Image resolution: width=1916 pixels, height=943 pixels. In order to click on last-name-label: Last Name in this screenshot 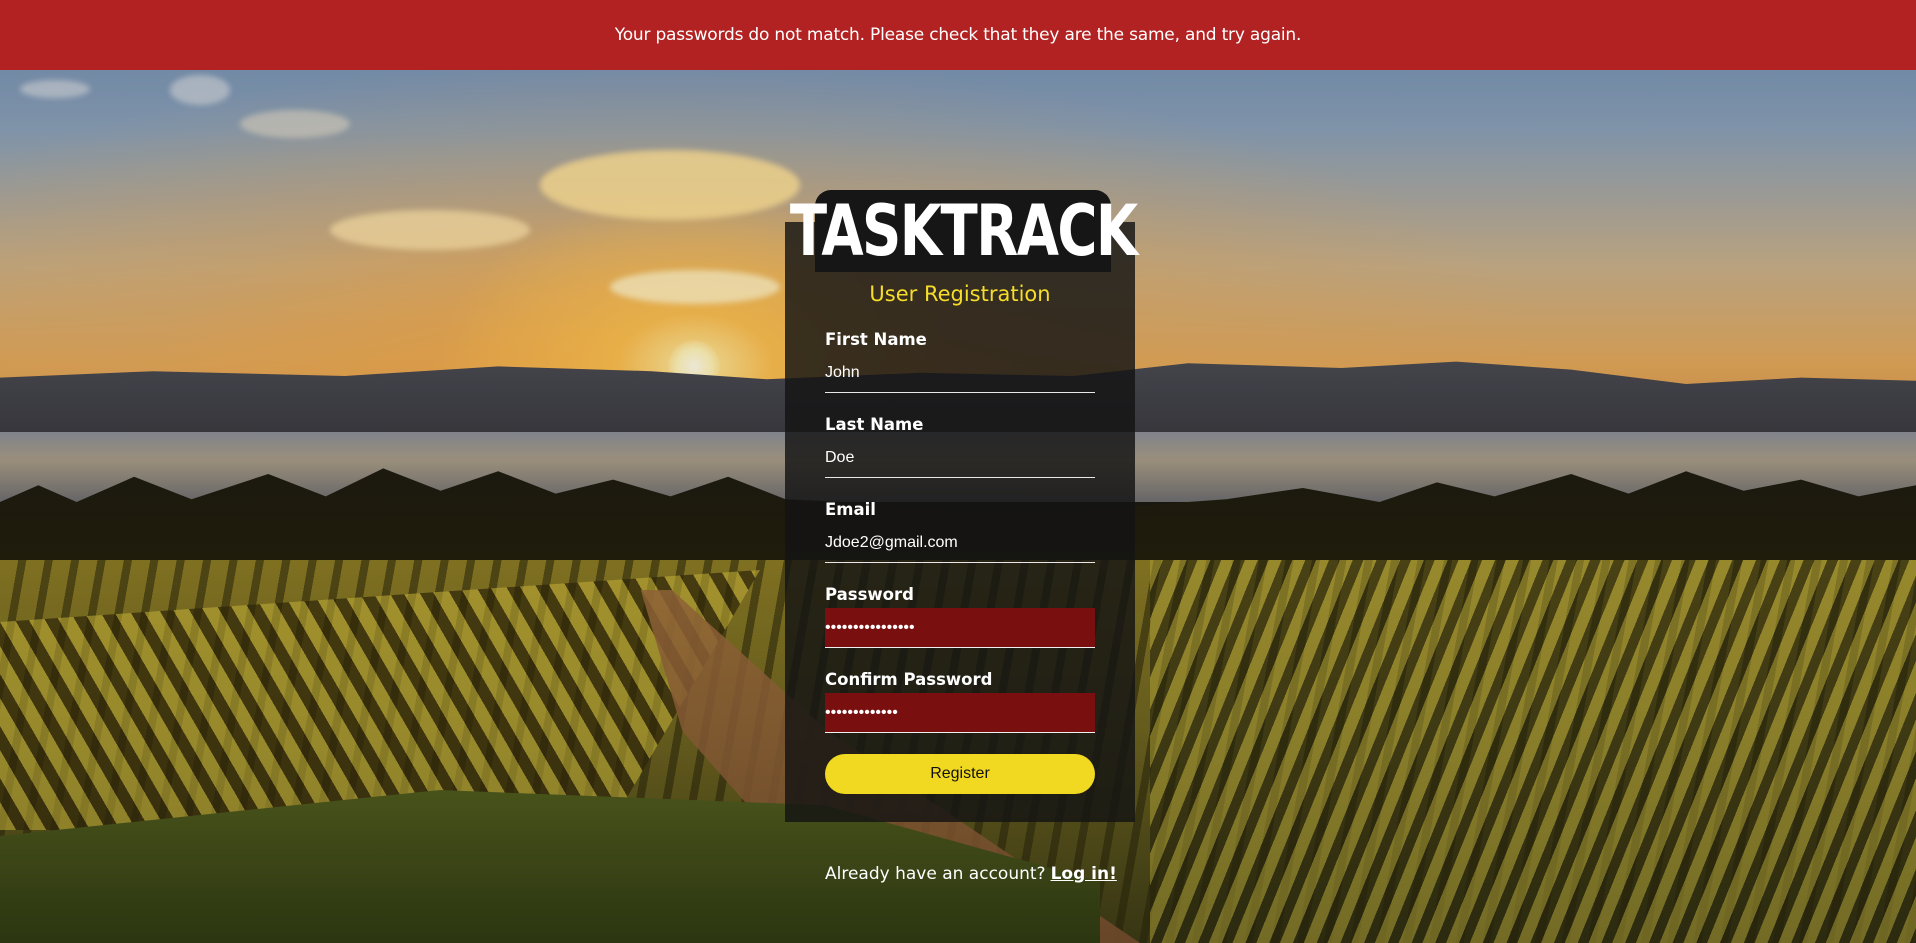, I will do `click(874, 424)`.